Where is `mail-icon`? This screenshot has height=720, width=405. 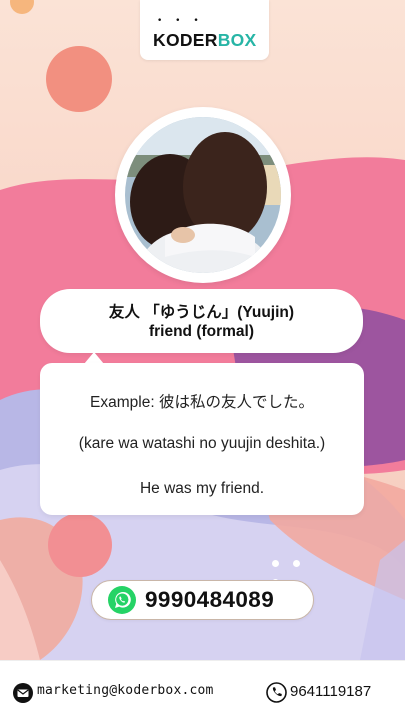
mail-icon is located at coordinates (23, 693).